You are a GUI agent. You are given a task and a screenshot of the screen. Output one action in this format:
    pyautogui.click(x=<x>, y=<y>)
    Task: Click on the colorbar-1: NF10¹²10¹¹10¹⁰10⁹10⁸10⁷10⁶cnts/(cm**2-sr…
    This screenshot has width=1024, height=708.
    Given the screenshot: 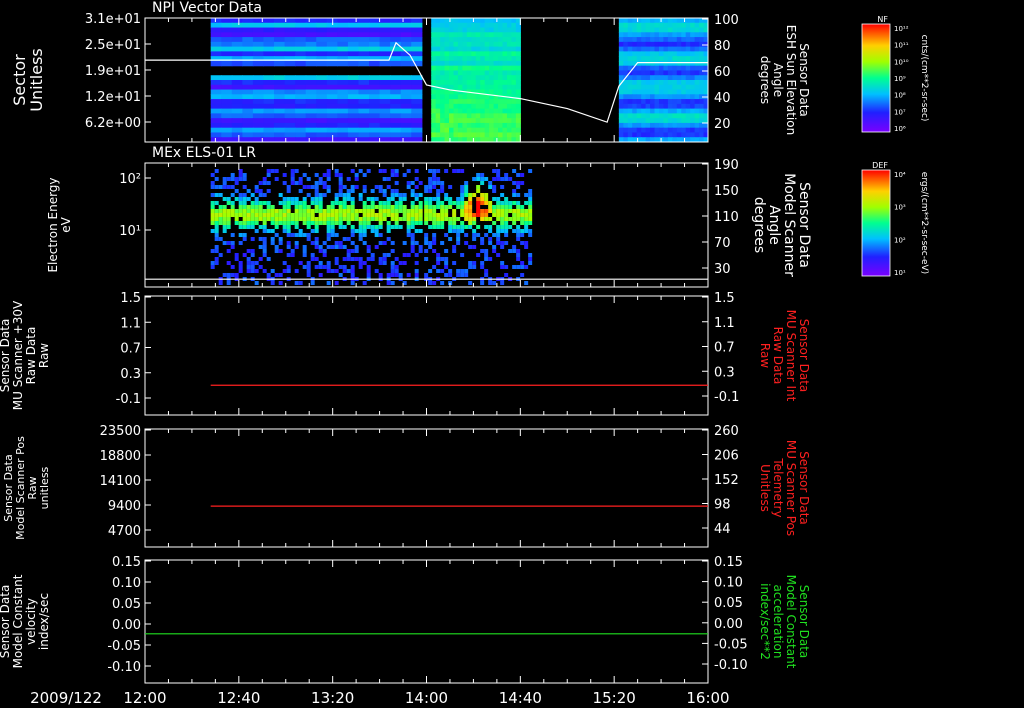 What is the action you would take?
    pyautogui.click(x=895, y=74)
    